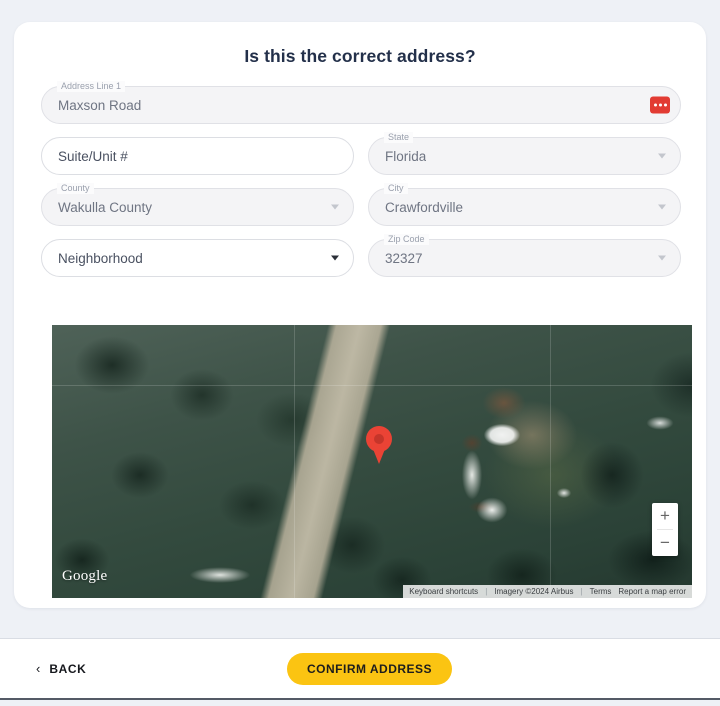 The height and width of the screenshot is (706, 720). I want to click on map-location-pin-icon, so click(379, 445).